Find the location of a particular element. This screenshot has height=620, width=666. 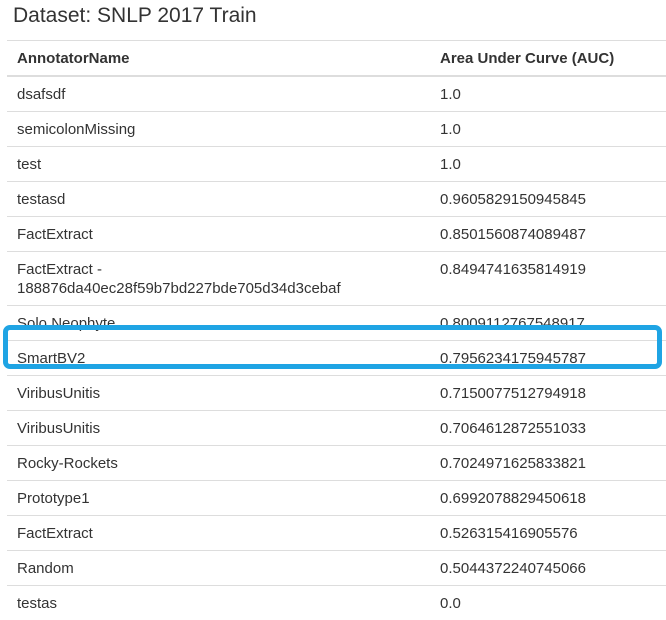

auc-cell: 0.7024971625833821 is located at coordinates (548, 463).